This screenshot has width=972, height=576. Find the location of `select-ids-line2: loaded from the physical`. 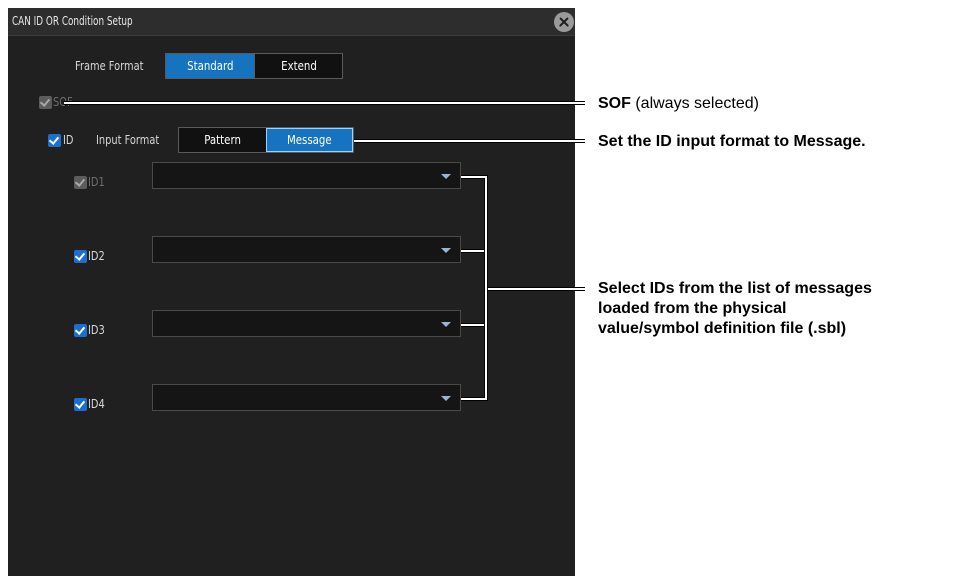

select-ids-line2: loaded from the physical is located at coordinates (692, 308).